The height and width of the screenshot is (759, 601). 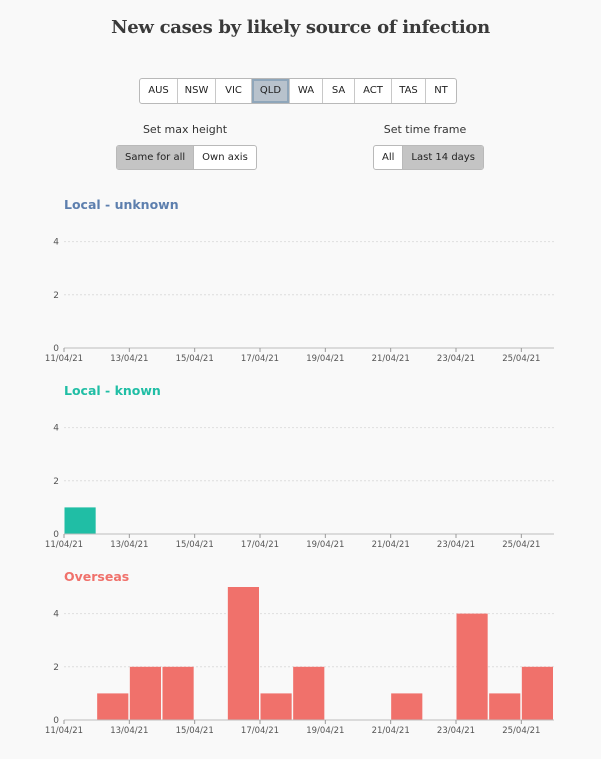 What do you see at coordinates (409, 91) in the screenshot?
I see `state-button-tas: TAS` at bounding box center [409, 91].